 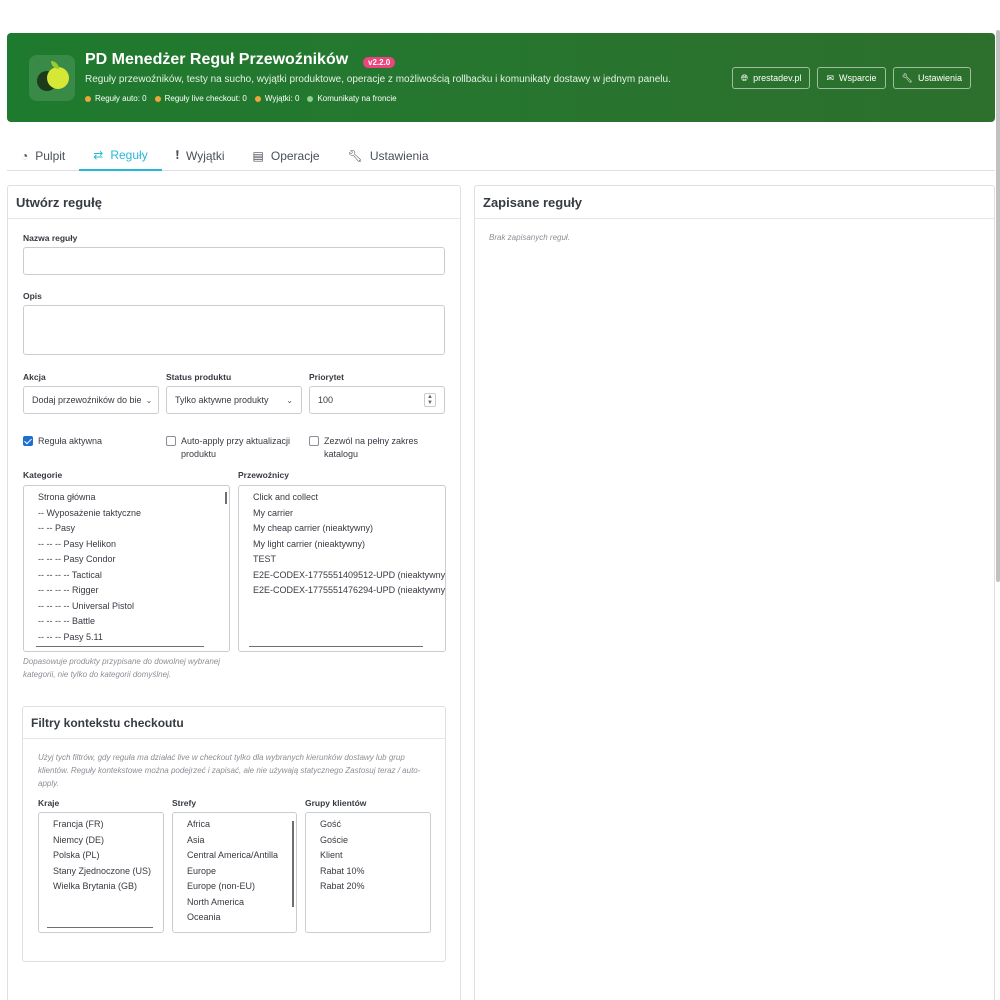 I want to click on tab-pulpit: ◔ Pulpit, so click(x=43, y=155).